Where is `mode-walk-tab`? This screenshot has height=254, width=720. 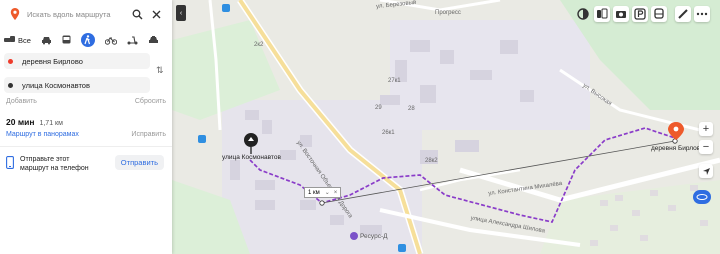
mode-walk-tab is located at coordinates (87, 40).